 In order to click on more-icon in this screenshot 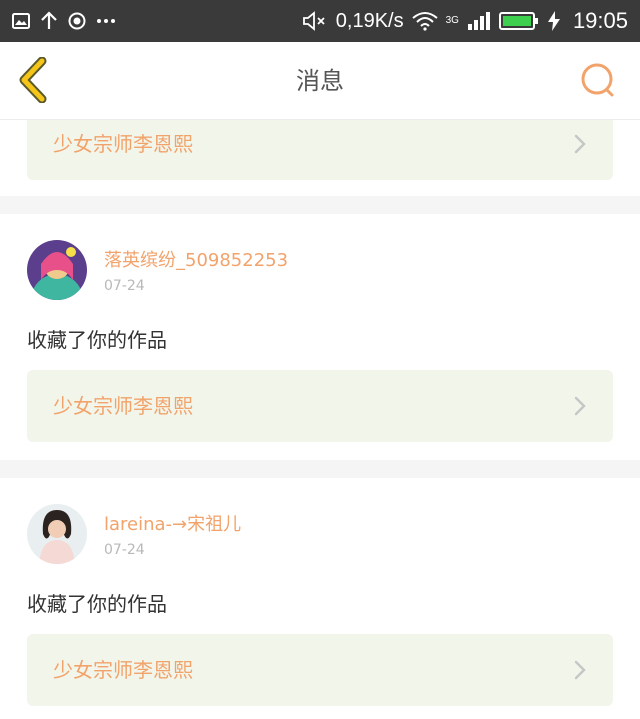, I will do `click(106, 21)`.